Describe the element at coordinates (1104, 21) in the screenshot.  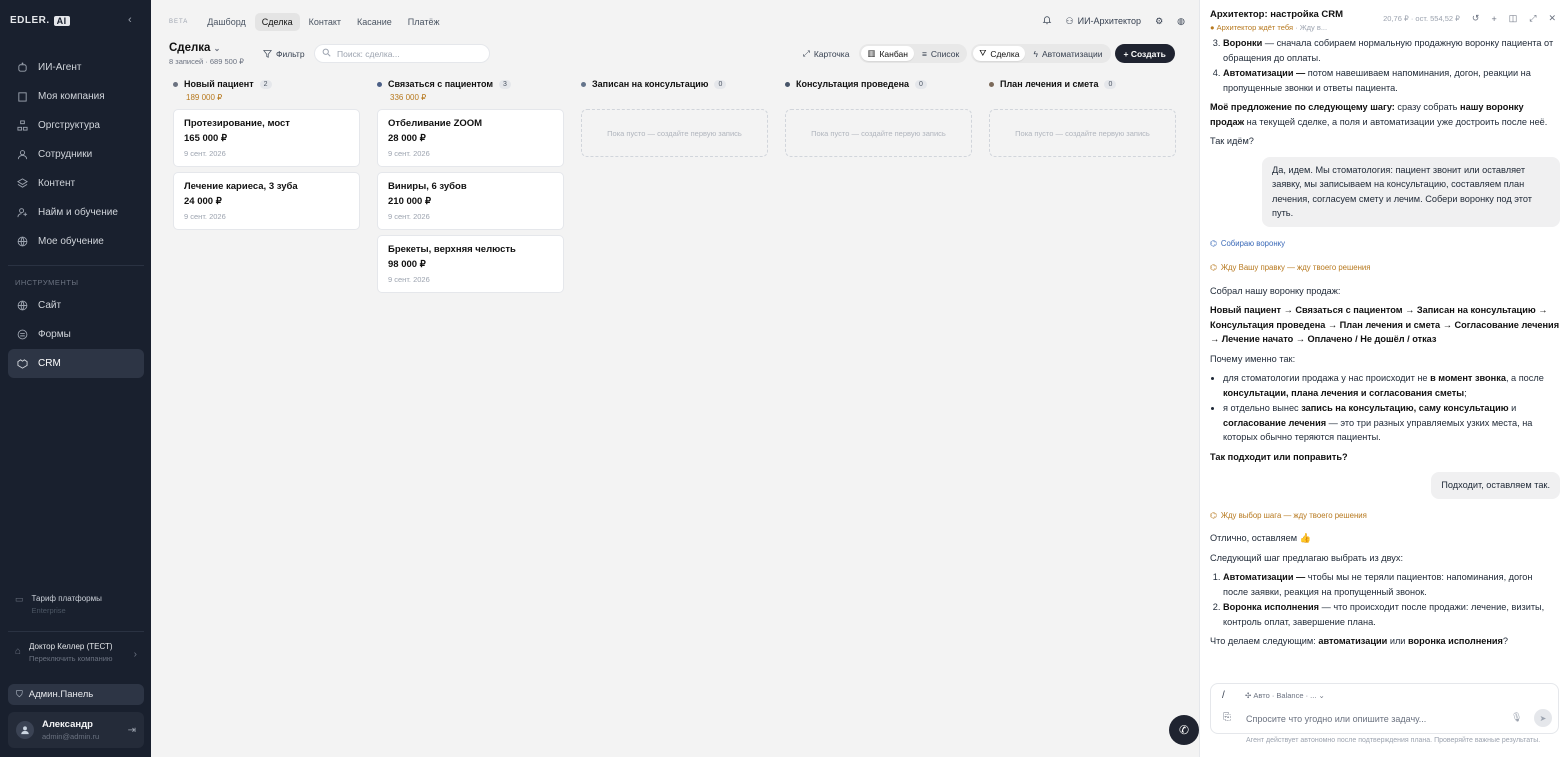
I see `ai-architect-button: ⚇ ИИ-Архитектор` at that location.